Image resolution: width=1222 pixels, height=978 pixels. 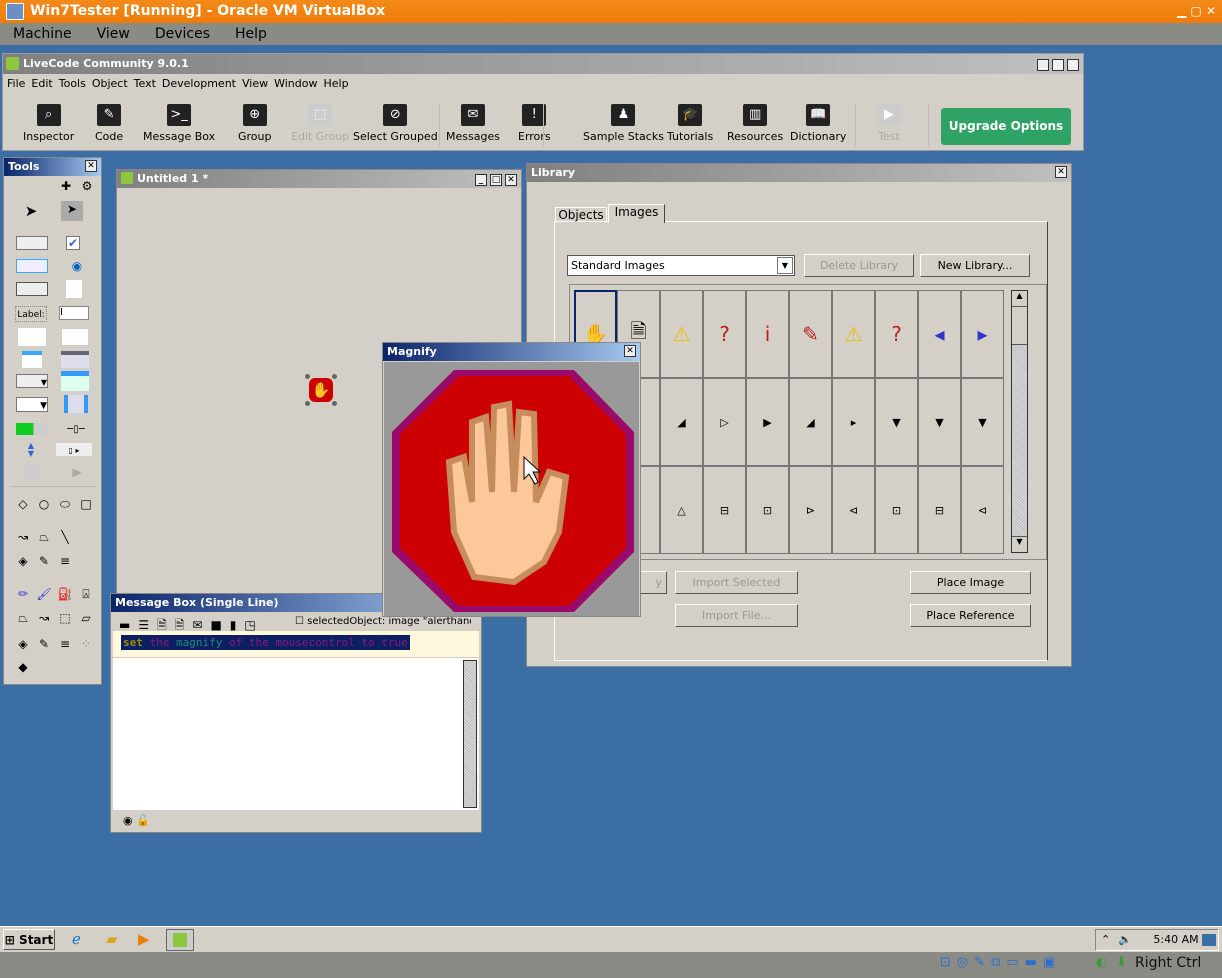 I want to click on checkbox-tool: ✔, so click(x=73, y=243).